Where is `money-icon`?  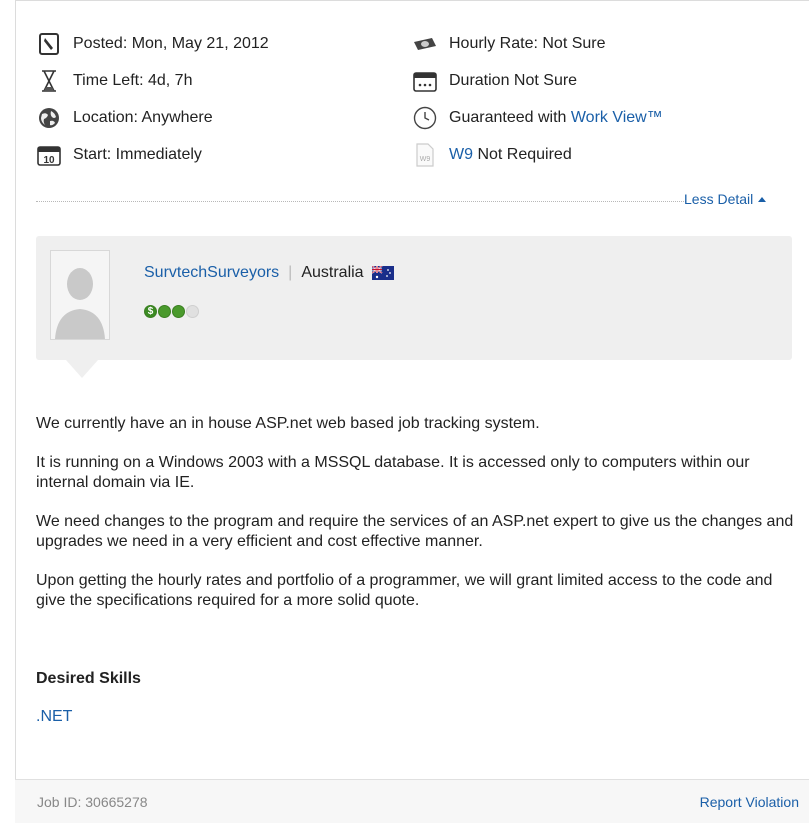 money-icon is located at coordinates (425, 44).